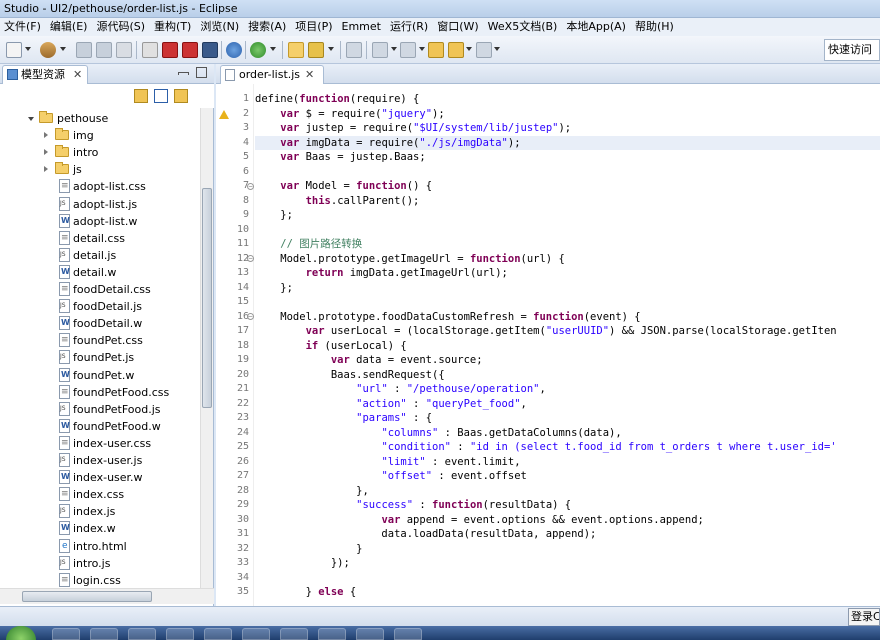  I want to click on quick-access-field: 快速访问, so click(852, 50).